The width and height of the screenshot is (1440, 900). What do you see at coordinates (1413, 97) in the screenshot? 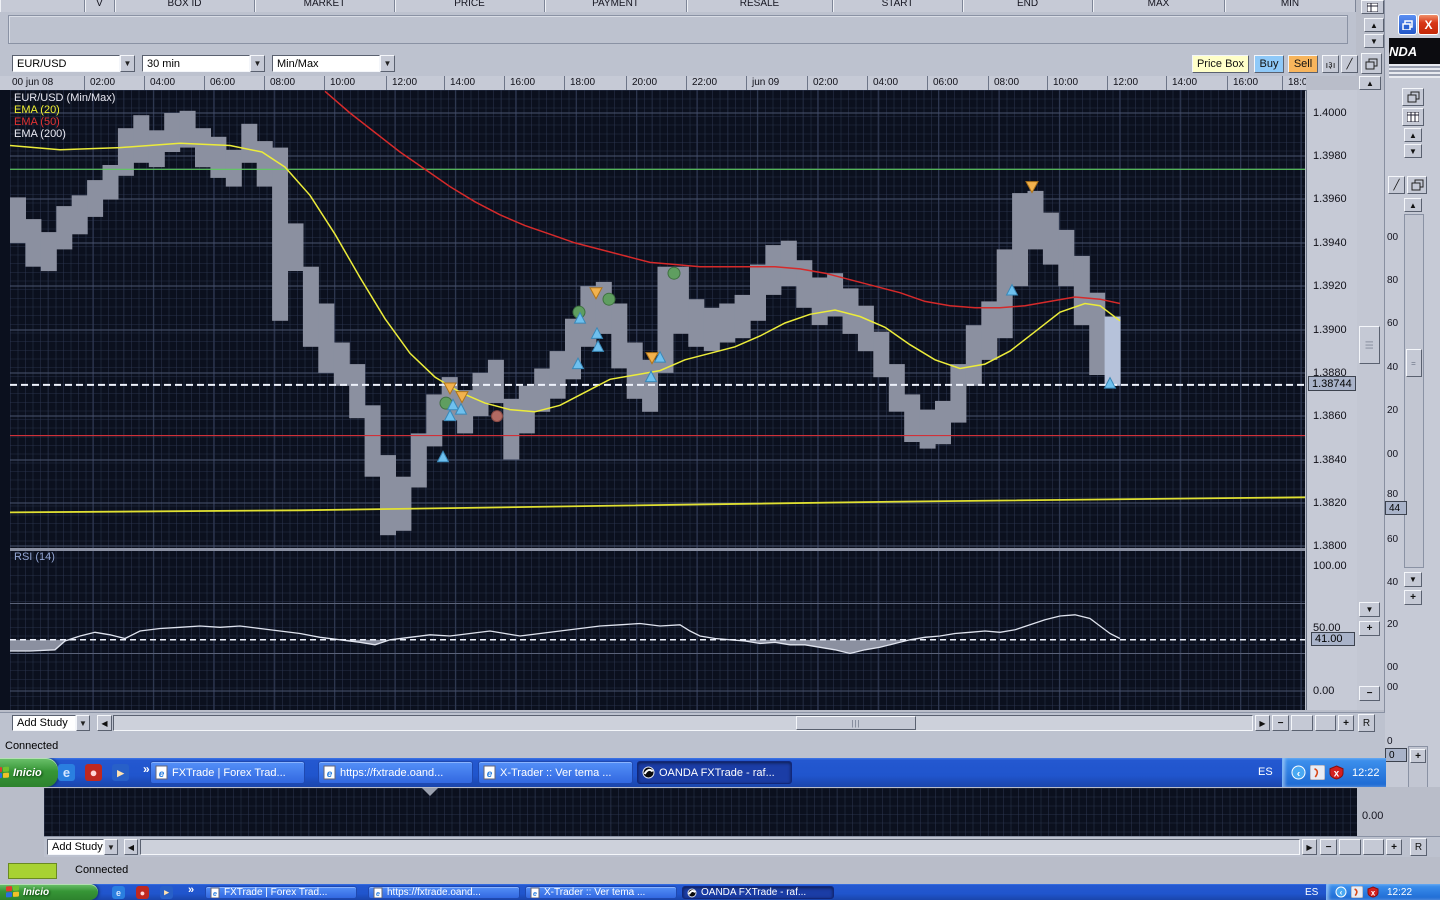
I see `bg-cascade-icon` at bounding box center [1413, 97].